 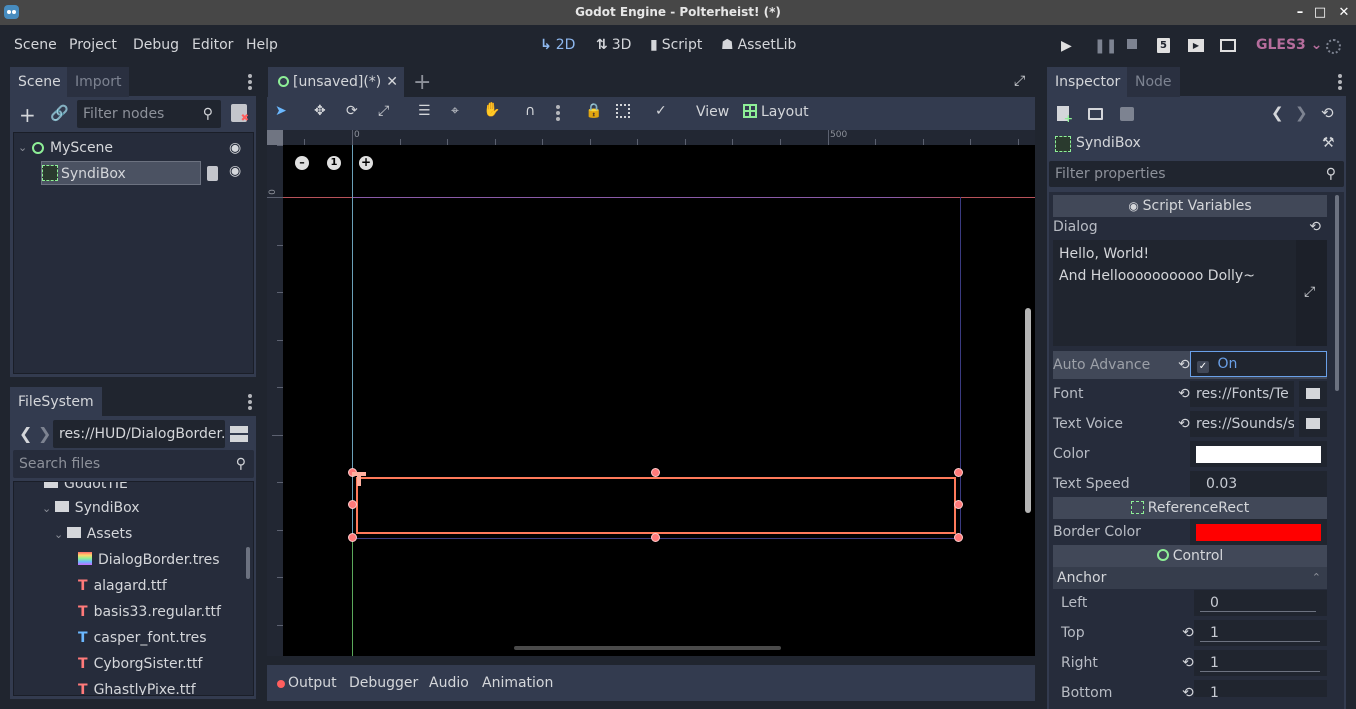 I want to click on dialog-textarea: Hello, World! And Helloooooooooo Dolly~, so click(x=1174, y=293).